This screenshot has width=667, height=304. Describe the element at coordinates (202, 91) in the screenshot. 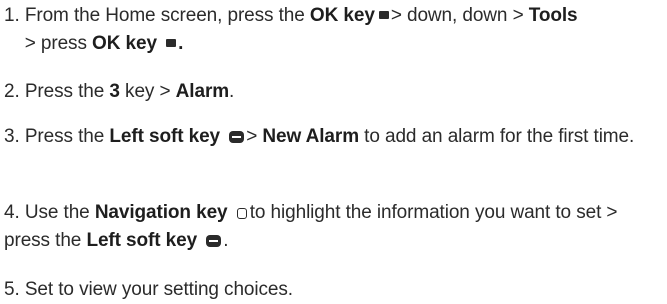

I see `alarm-label: Alarm` at that location.